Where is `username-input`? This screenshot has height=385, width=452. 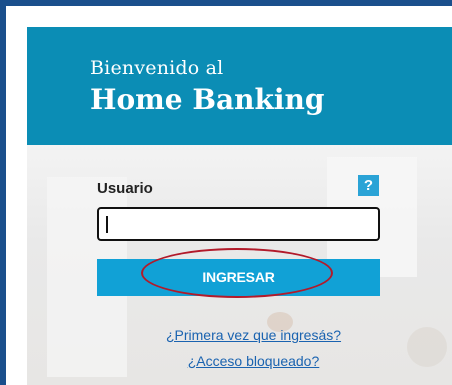 username-input is located at coordinates (238, 224).